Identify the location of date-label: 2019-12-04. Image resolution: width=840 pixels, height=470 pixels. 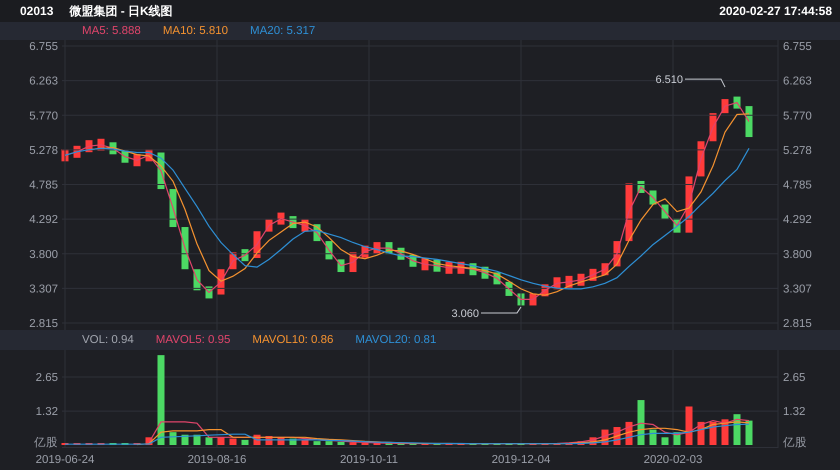
(521, 460).